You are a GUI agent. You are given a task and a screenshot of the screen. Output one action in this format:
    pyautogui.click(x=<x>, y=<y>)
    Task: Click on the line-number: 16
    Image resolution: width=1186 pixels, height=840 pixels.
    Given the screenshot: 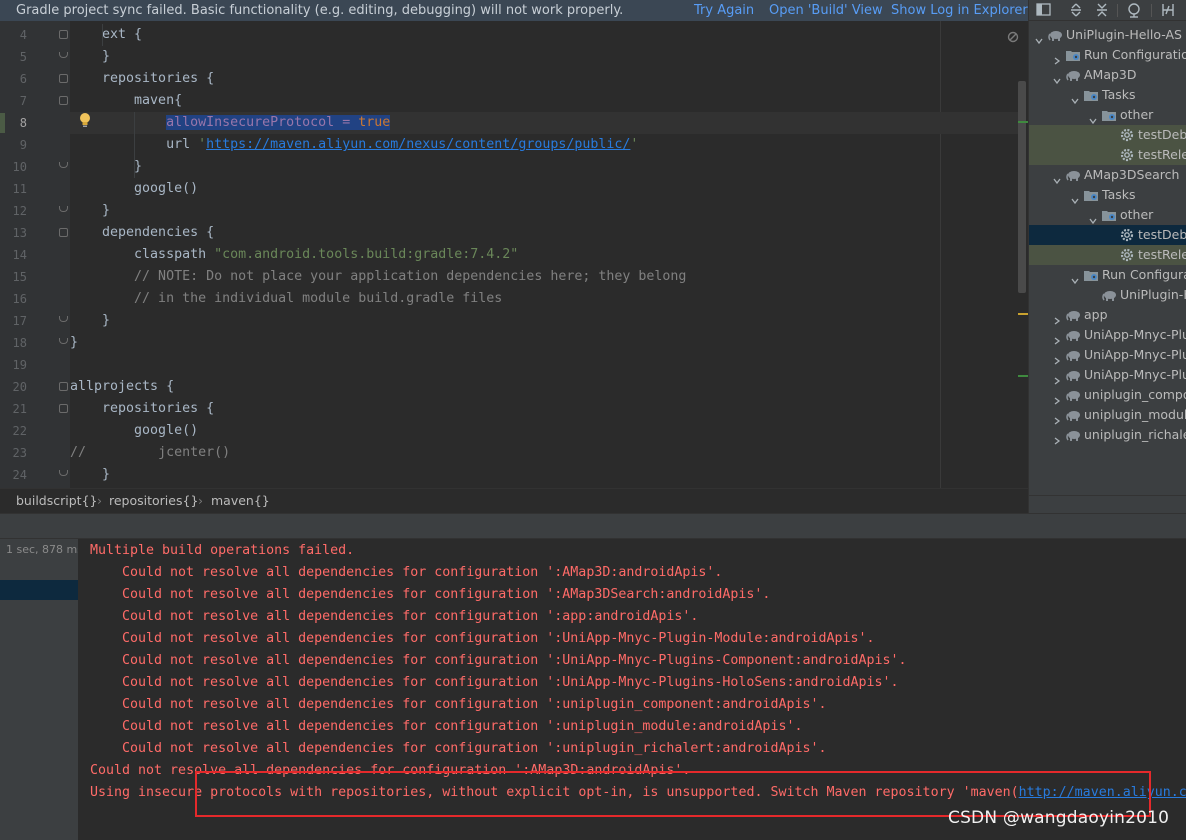 What is the action you would take?
    pyautogui.click(x=19, y=299)
    